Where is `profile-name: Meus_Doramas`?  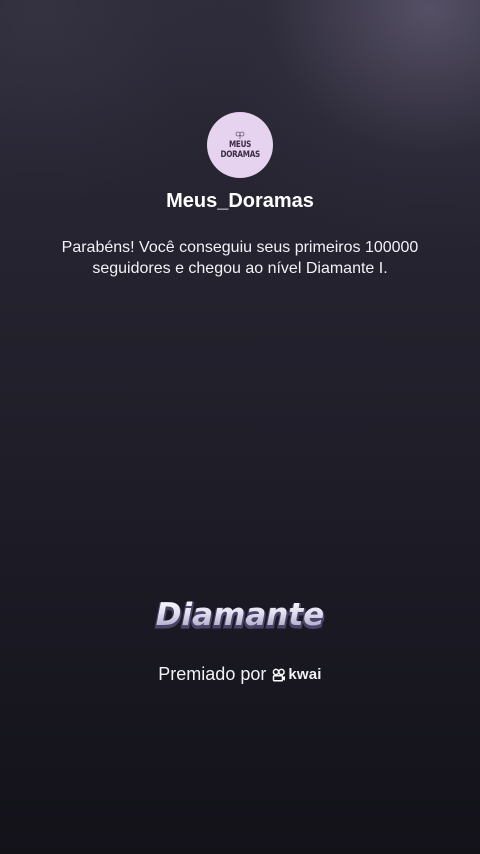 profile-name: Meus_Doramas is located at coordinates (240, 201).